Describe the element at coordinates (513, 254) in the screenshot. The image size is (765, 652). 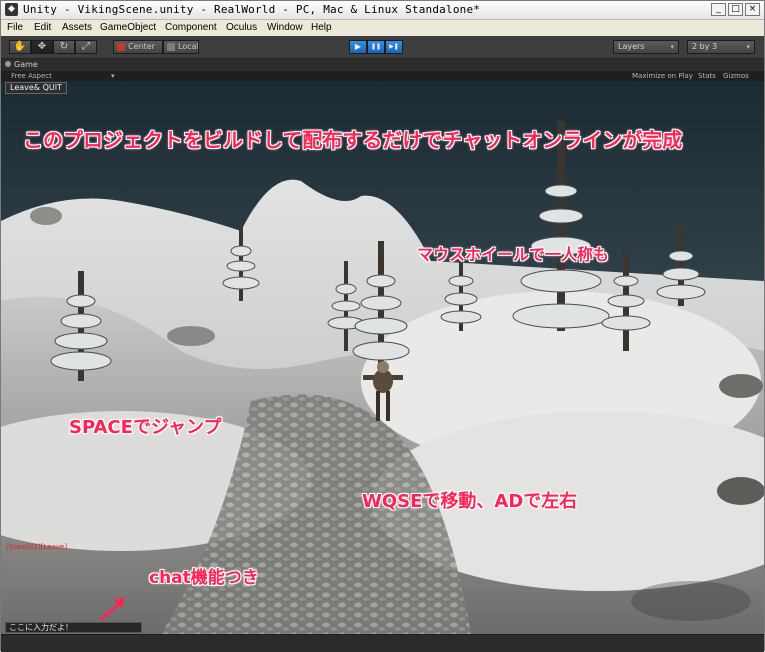
I see `annotation-mouse-wheel: マウスホイールで一人称も` at that location.